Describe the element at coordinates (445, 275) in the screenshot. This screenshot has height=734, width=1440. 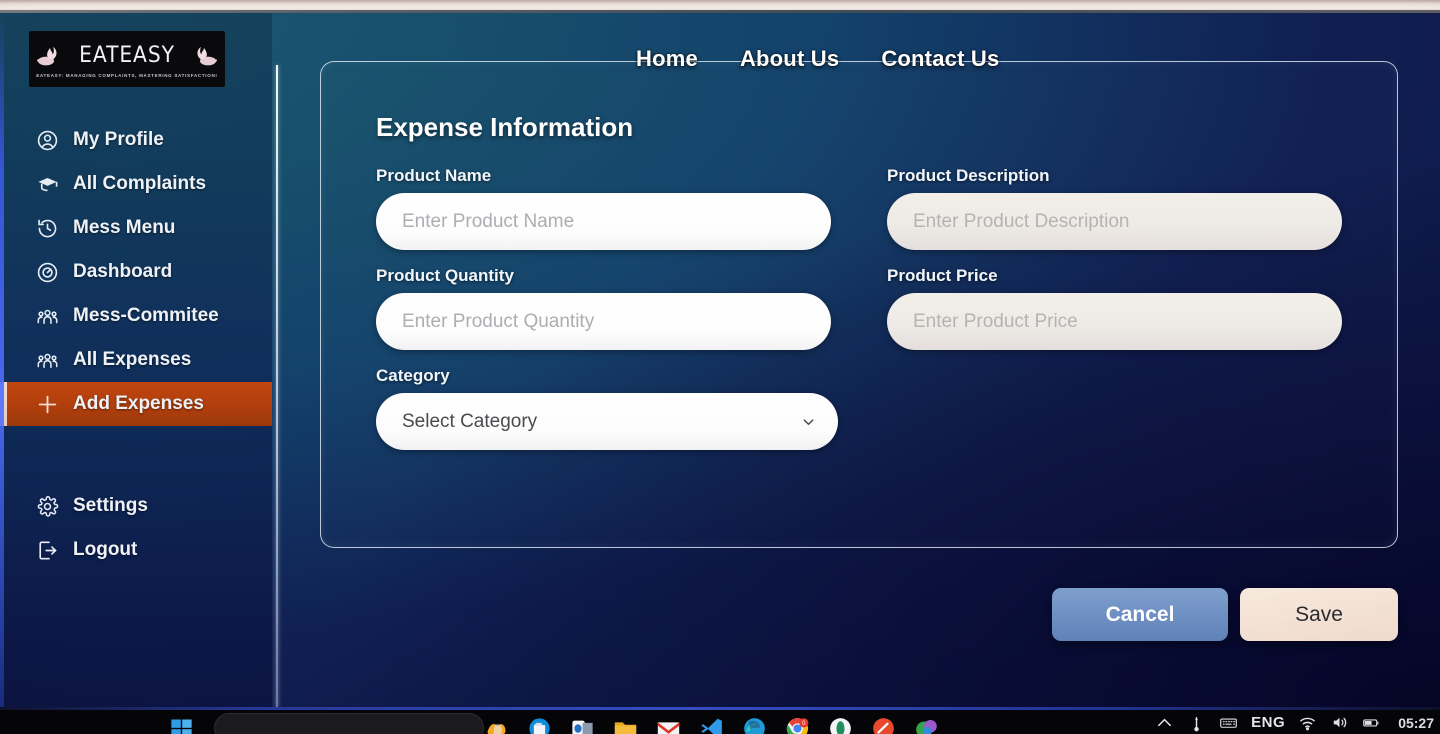
I see `product-quantity-label: Product Quantity` at that location.